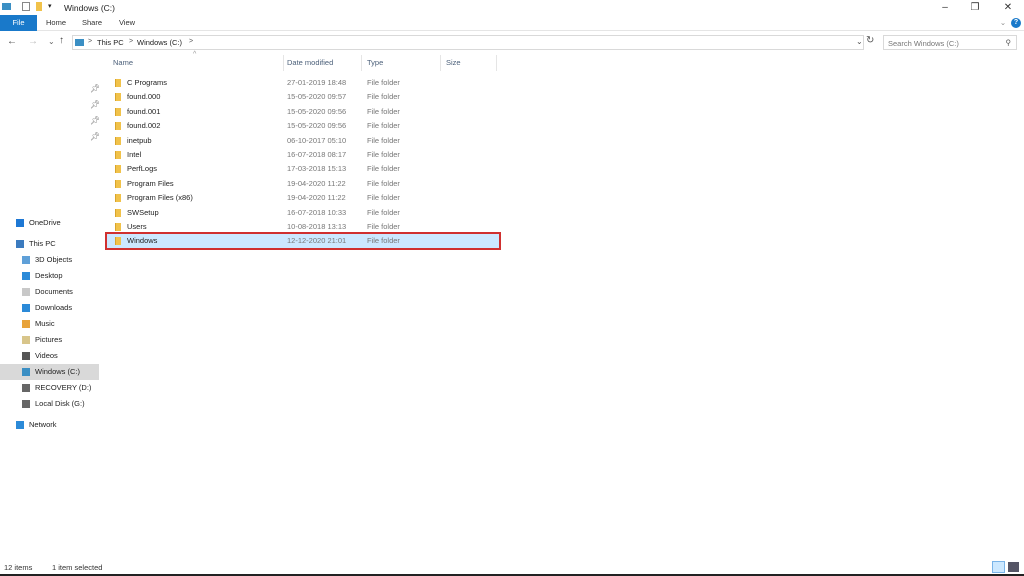  Describe the element at coordinates (1003, 23) in the screenshot. I see `expand-ribbon-icon: ⌄` at that location.